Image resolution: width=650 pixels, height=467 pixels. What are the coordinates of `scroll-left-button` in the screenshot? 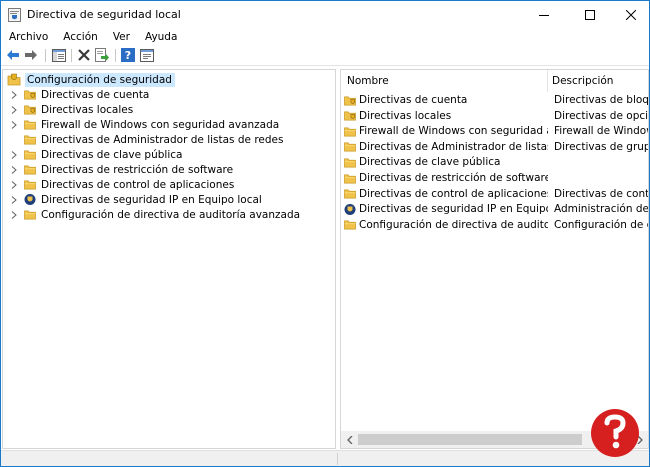 It's located at (349, 439).